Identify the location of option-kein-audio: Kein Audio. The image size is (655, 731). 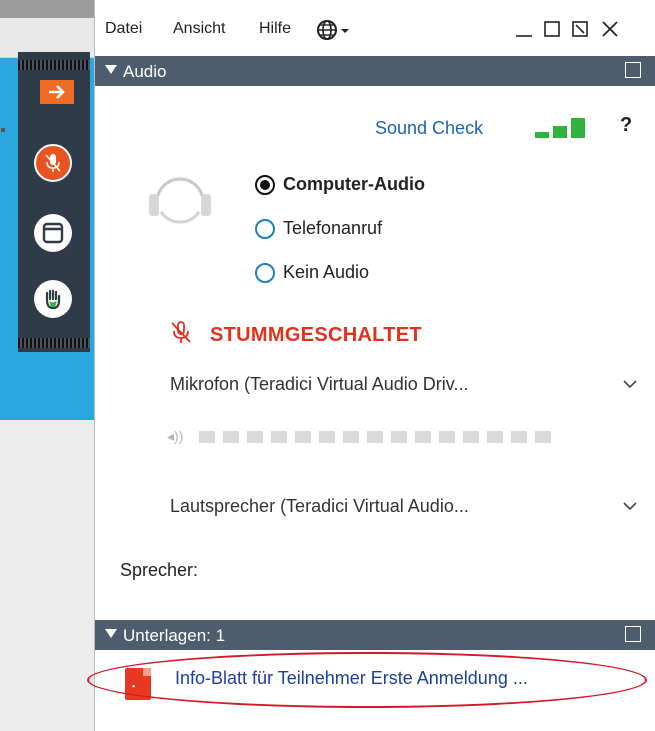
(312, 272).